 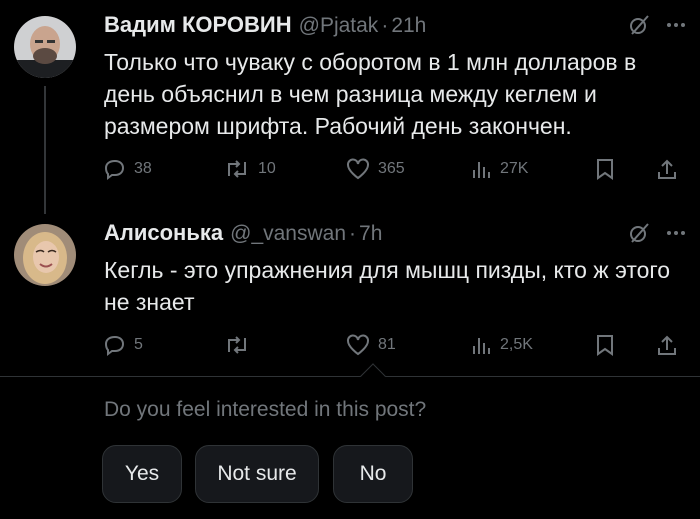 What do you see at coordinates (142, 474) in the screenshot?
I see `yes-button: Yes` at bounding box center [142, 474].